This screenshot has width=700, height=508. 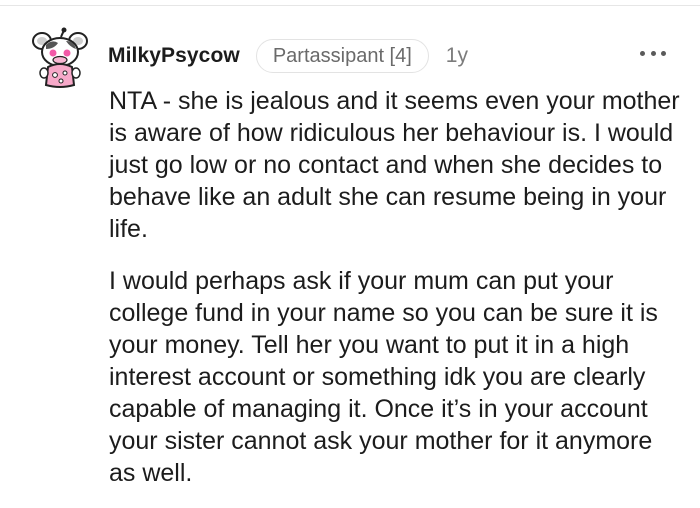 I want to click on comment-timestamp: 1y, so click(x=456, y=55).